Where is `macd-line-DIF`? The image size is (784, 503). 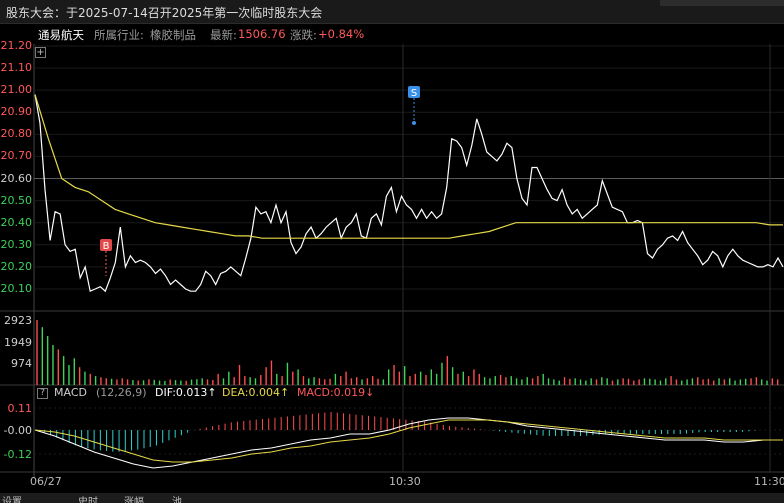 macd-line-DIF is located at coordinates (408, 443).